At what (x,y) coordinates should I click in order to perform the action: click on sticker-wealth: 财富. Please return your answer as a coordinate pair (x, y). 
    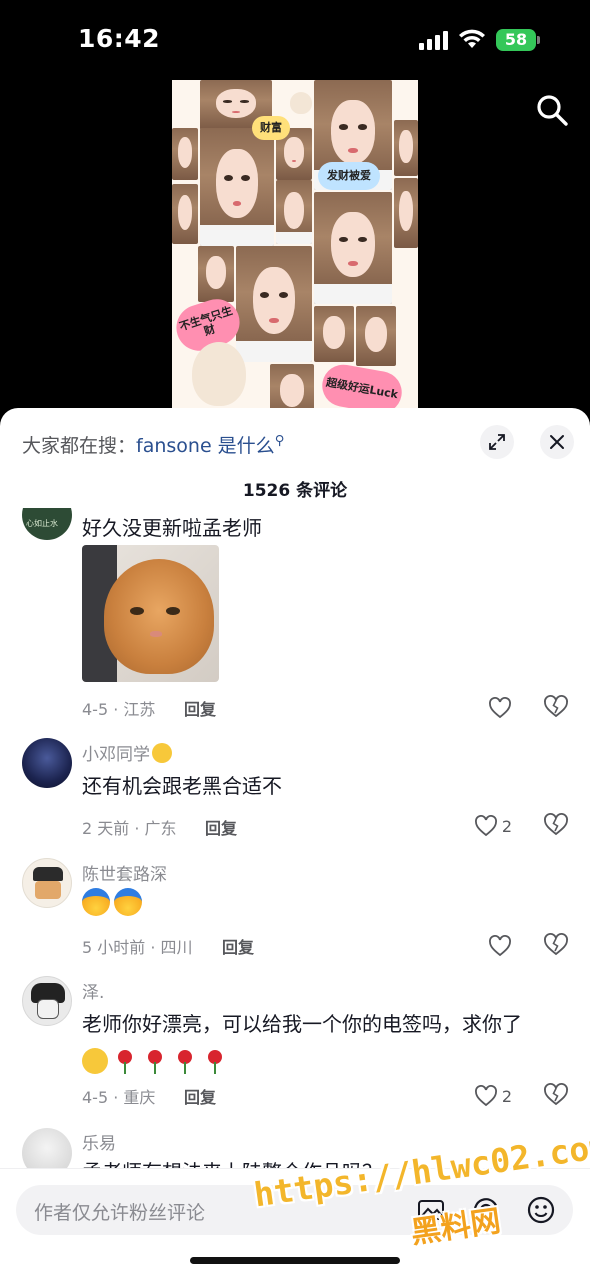
    Looking at the image, I should click on (271, 128).